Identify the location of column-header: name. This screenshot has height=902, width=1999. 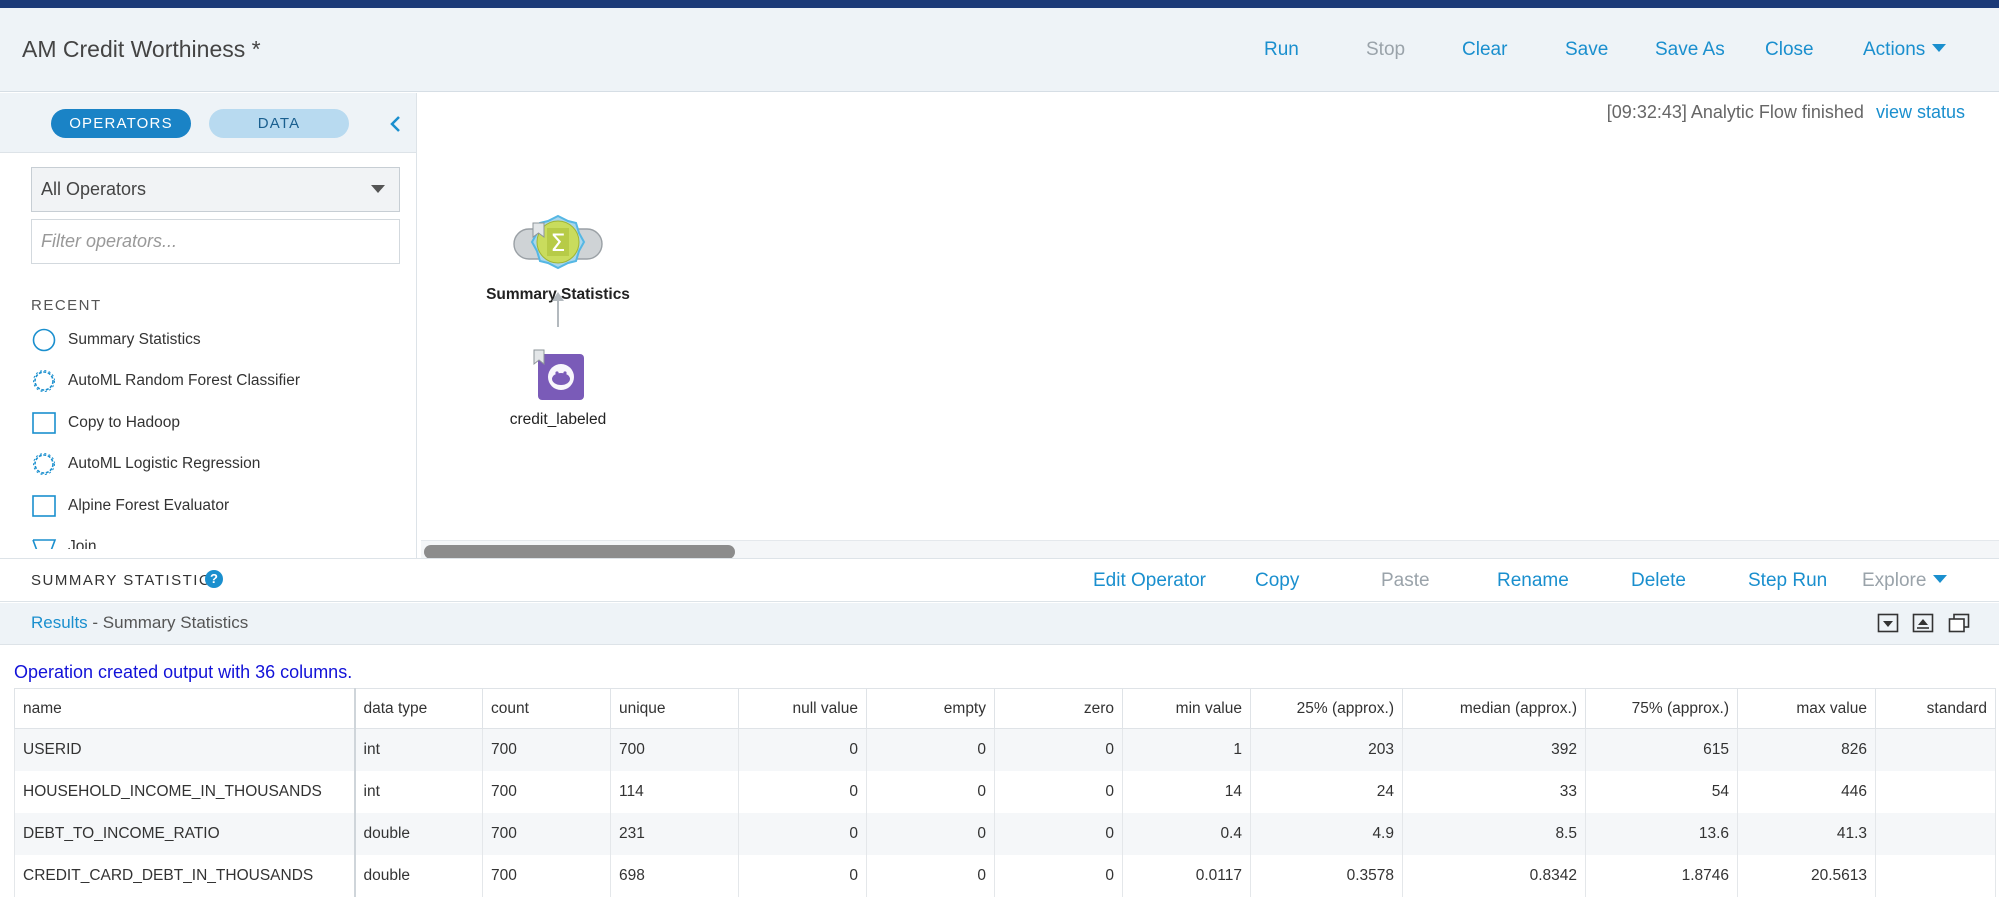
(185, 708).